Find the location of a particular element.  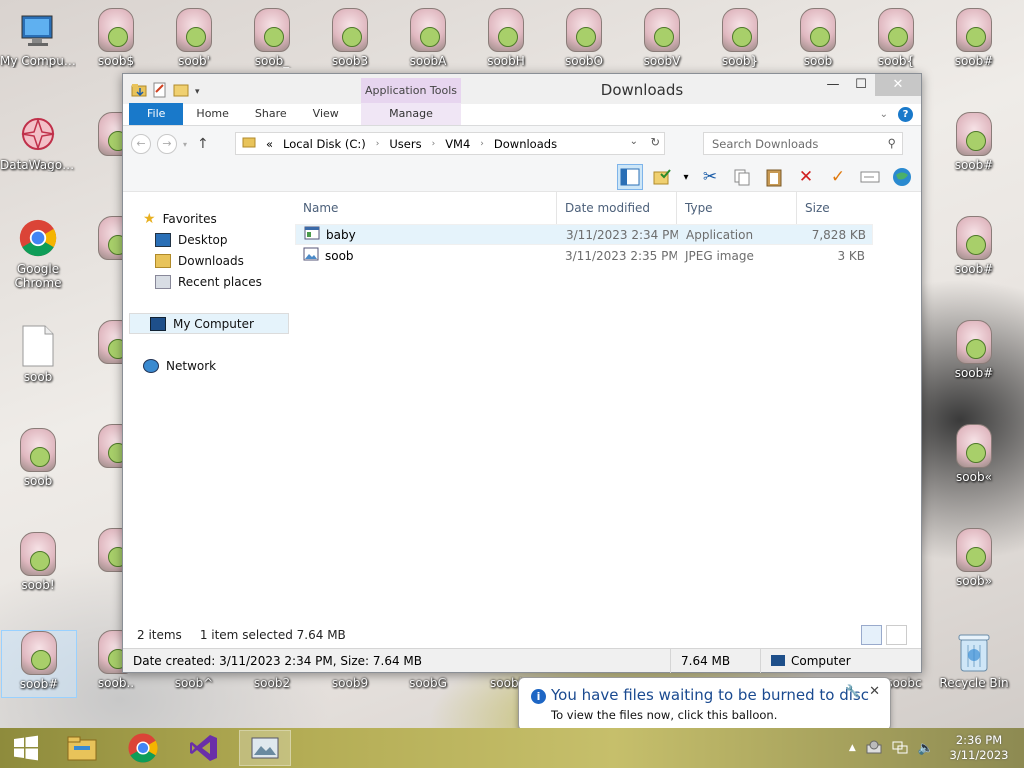

recent-places-icon is located at coordinates (163, 281).